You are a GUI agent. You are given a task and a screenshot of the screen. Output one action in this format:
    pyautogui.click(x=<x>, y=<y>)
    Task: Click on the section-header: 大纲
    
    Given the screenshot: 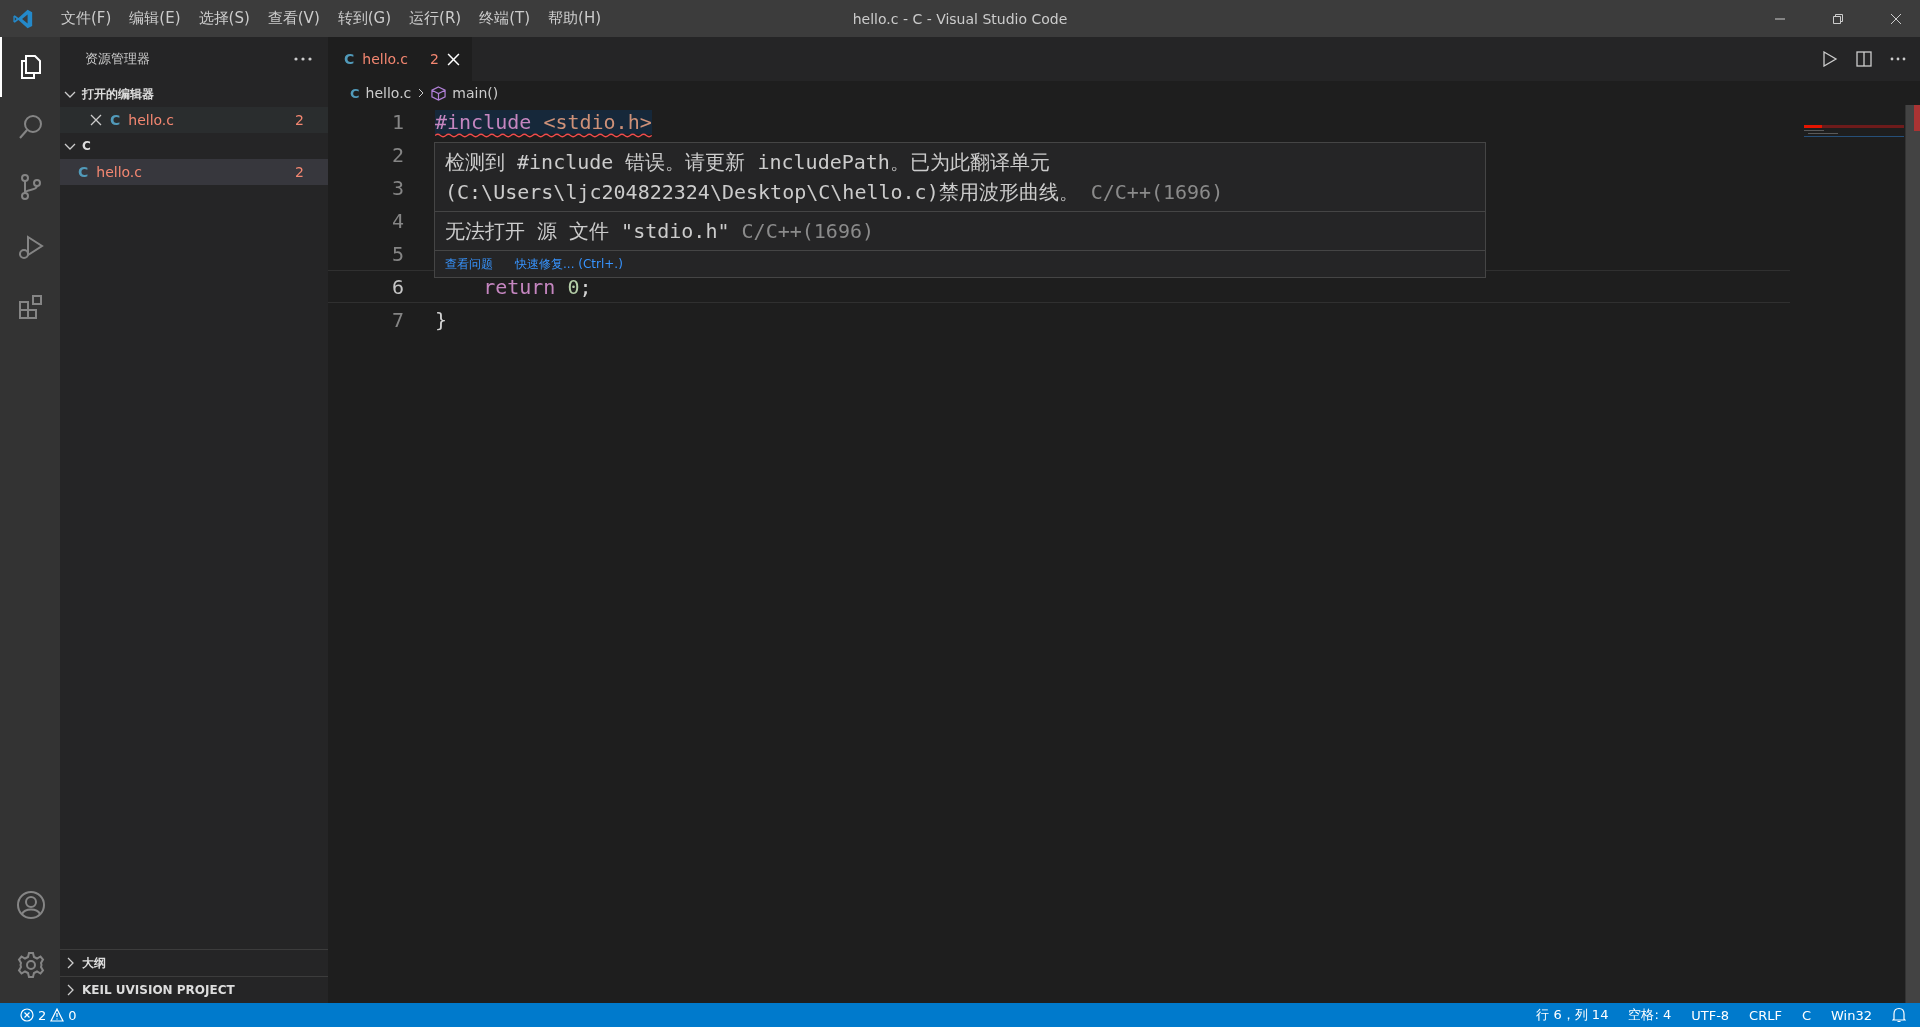 What is the action you would take?
    pyautogui.click(x=194, y=962)
    